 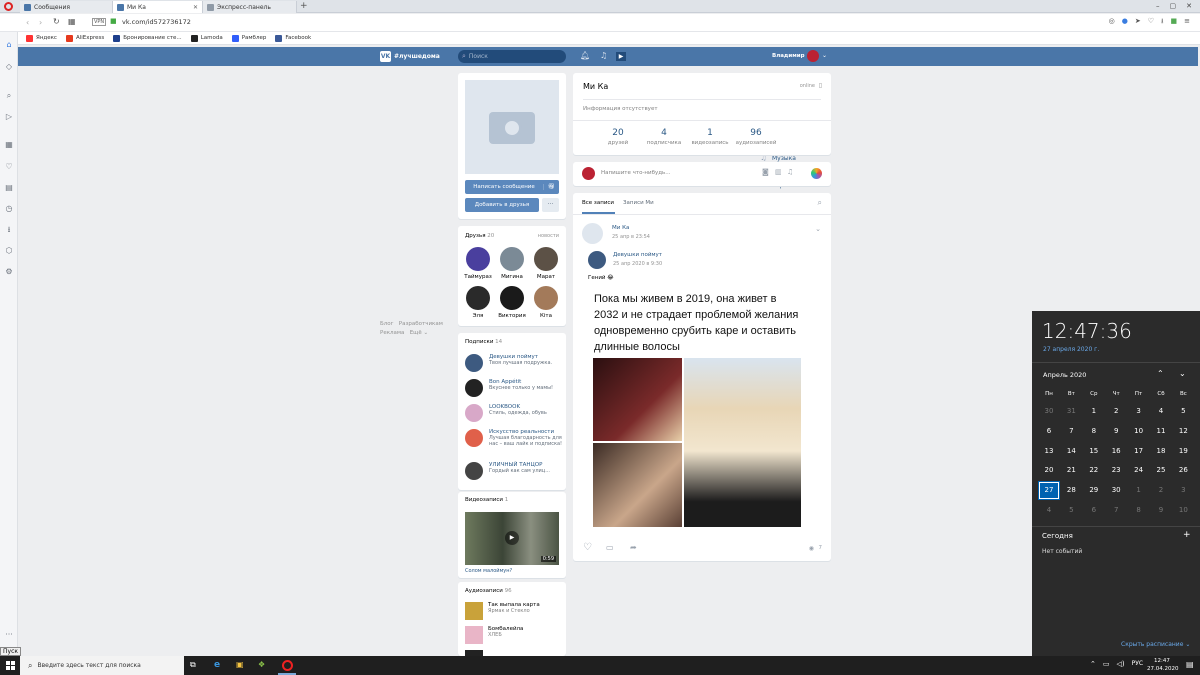 What do you see at coordinates (1071, 510) in the screenshot?
I see `calendar-day: 5` at bounding box center [1071, 510].